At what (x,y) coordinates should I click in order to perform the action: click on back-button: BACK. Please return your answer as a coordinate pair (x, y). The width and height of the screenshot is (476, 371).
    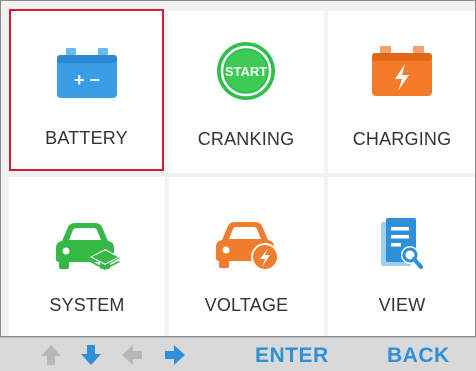
    Looking at the image, I should click on (418, 356).